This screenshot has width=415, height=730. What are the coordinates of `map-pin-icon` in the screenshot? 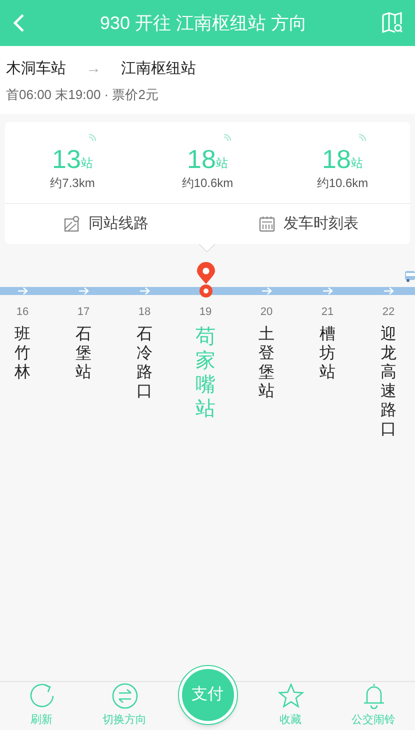 It's located at (72, 224).